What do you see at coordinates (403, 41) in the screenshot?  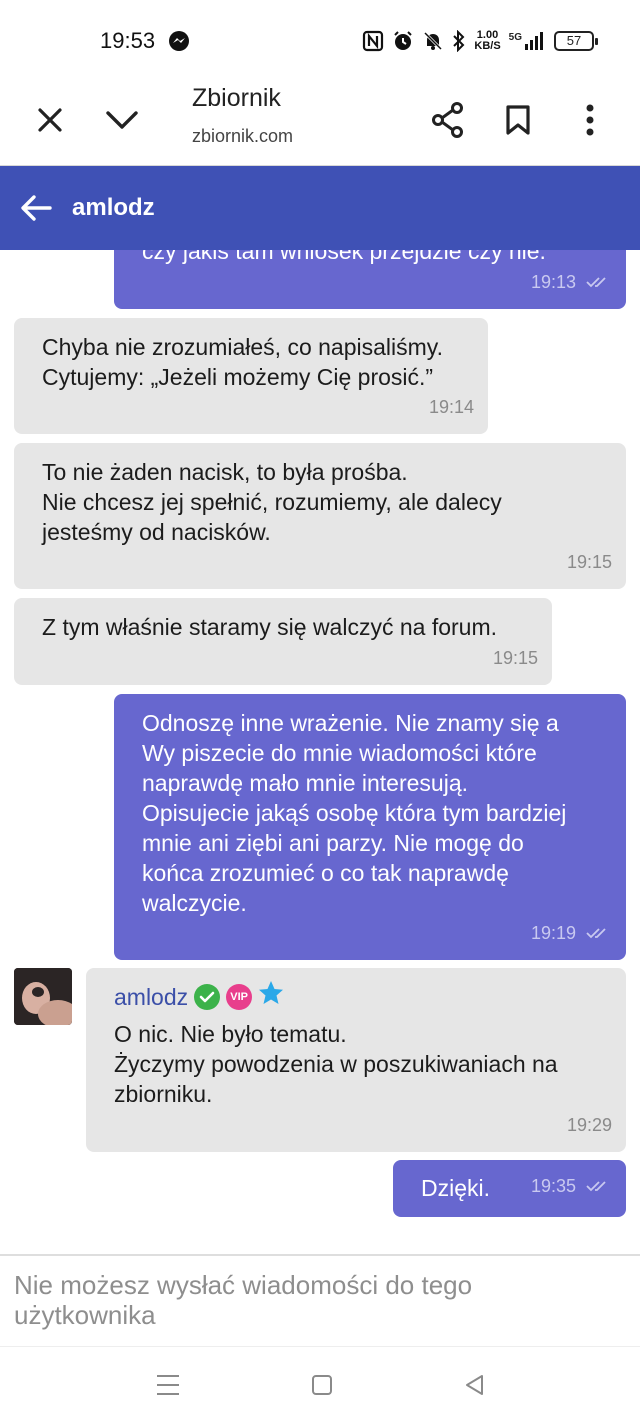 I see `alarm-icon` at bounding box center [403, 41].